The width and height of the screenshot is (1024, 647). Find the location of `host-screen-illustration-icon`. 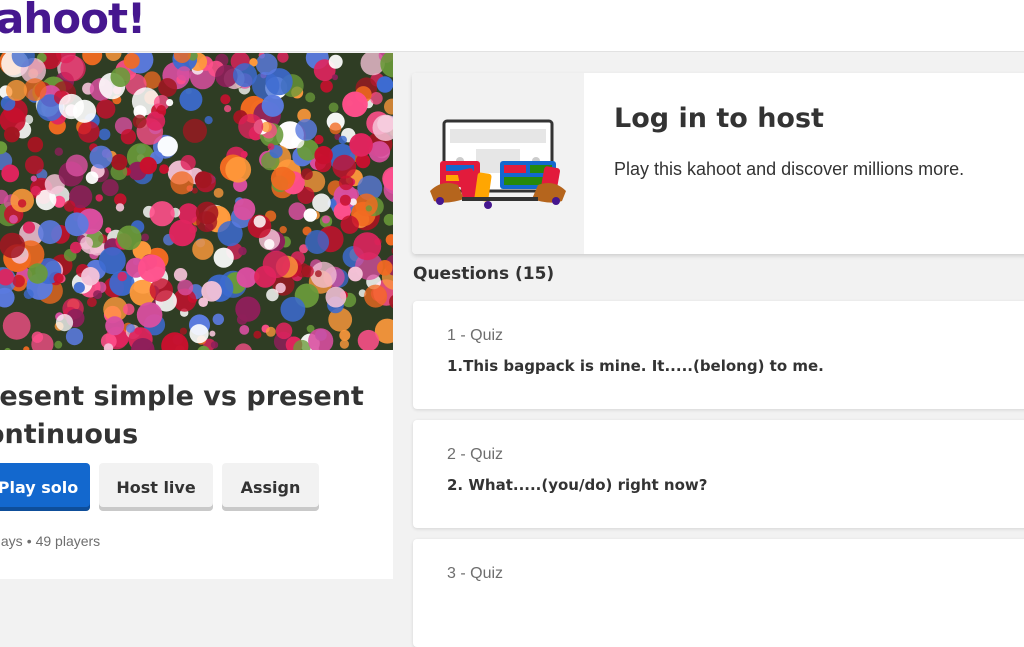

host-screen-illustration-icon is located at coordinates (498, 164).